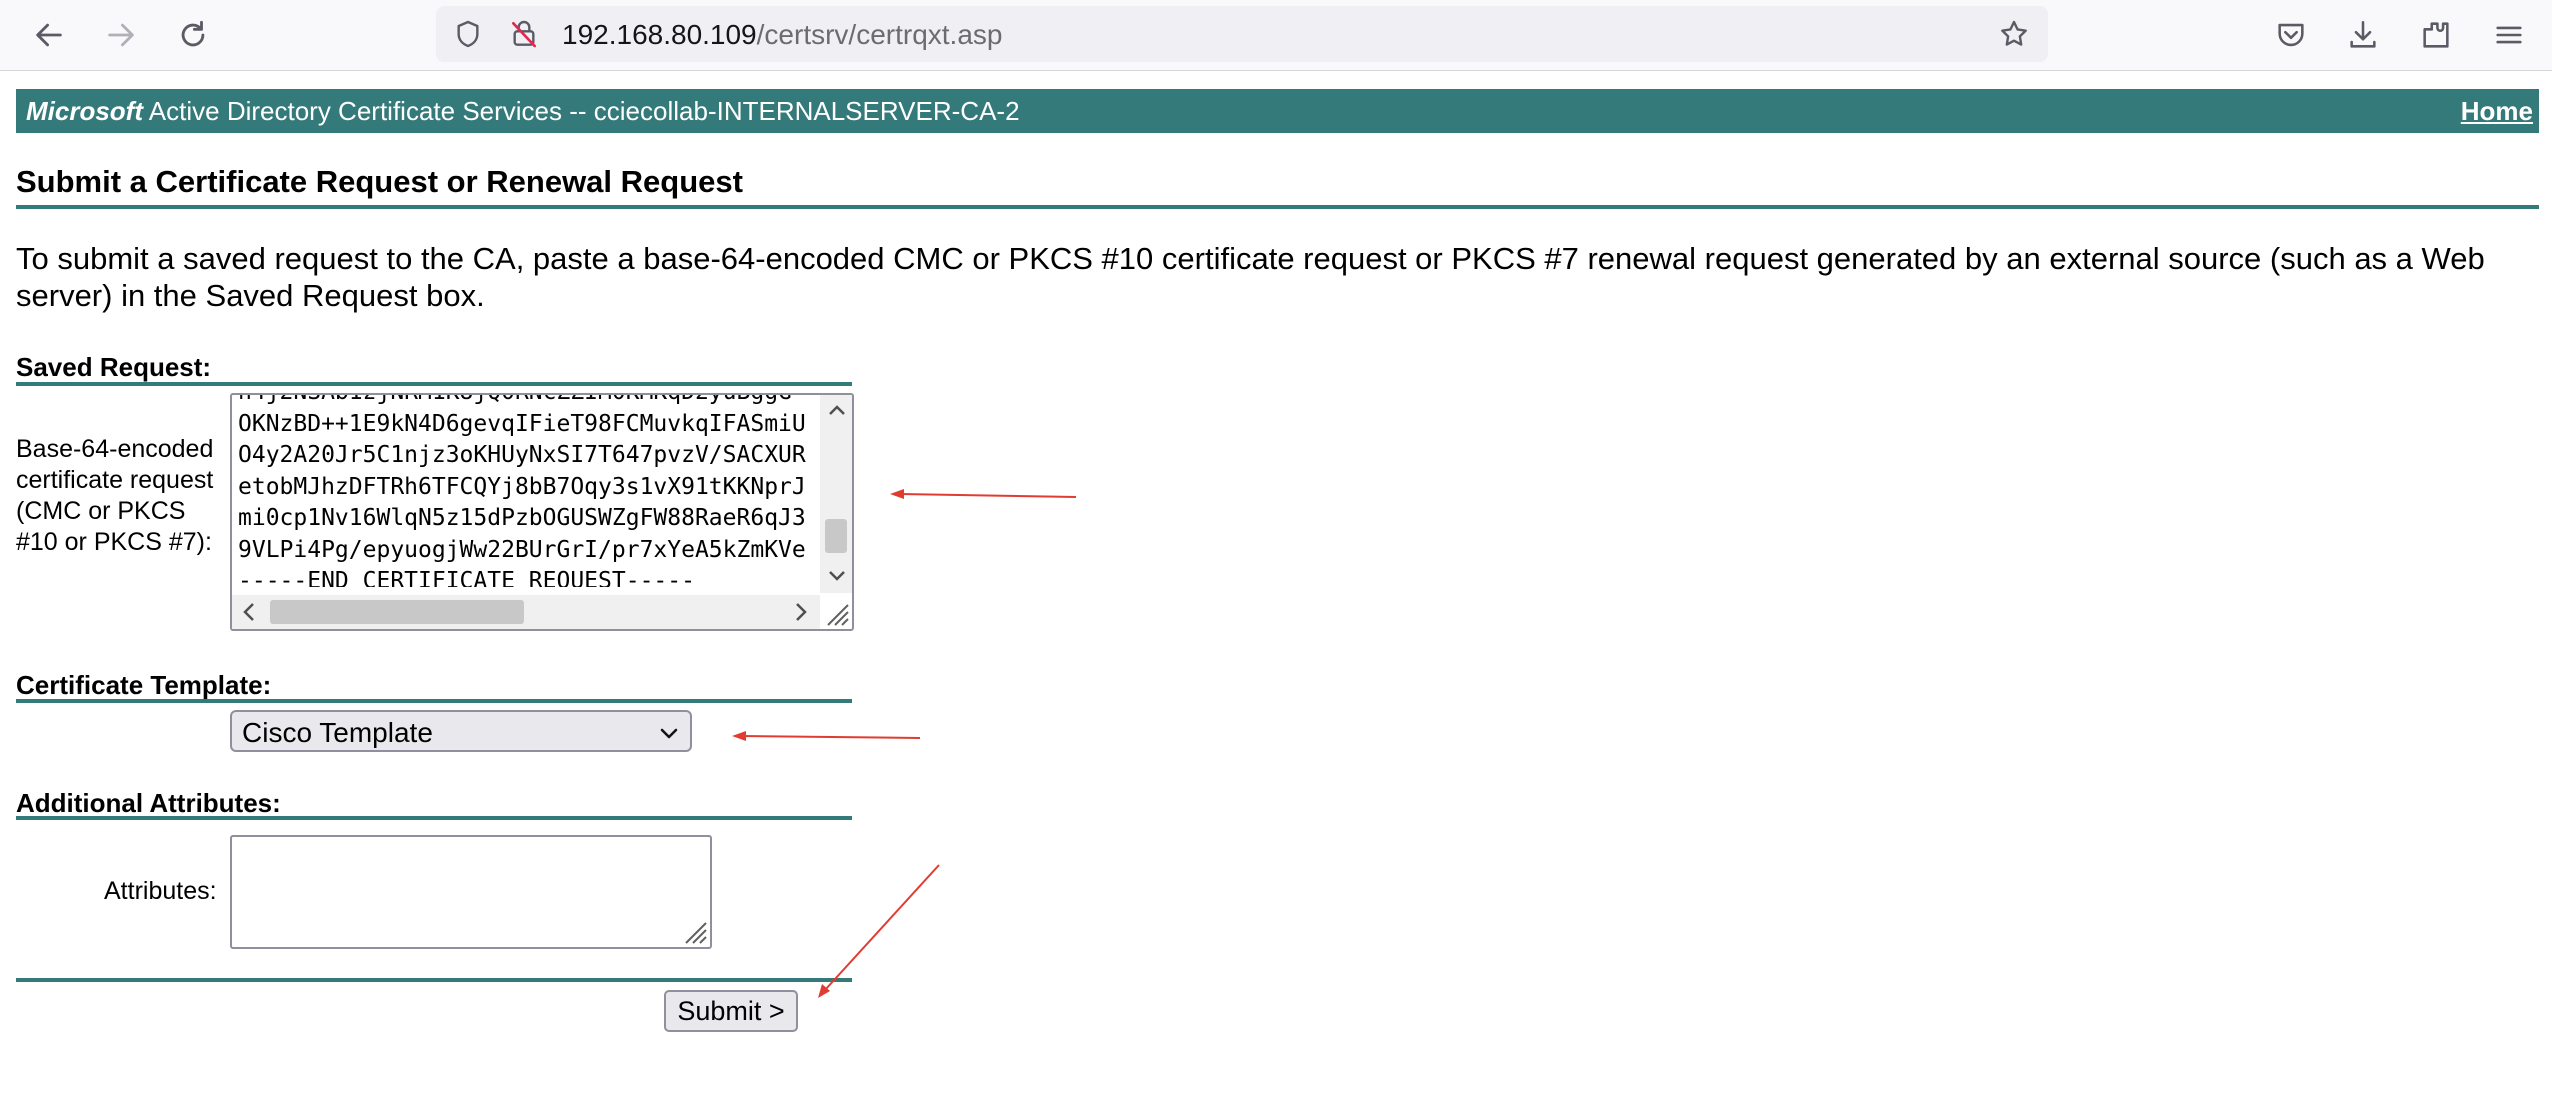 This screenshot has width=2552, height=1102. What do you see at coordinates (904, 743) in the screenshot?
I see `annotation-arrows` at bounding box center [904, 743].